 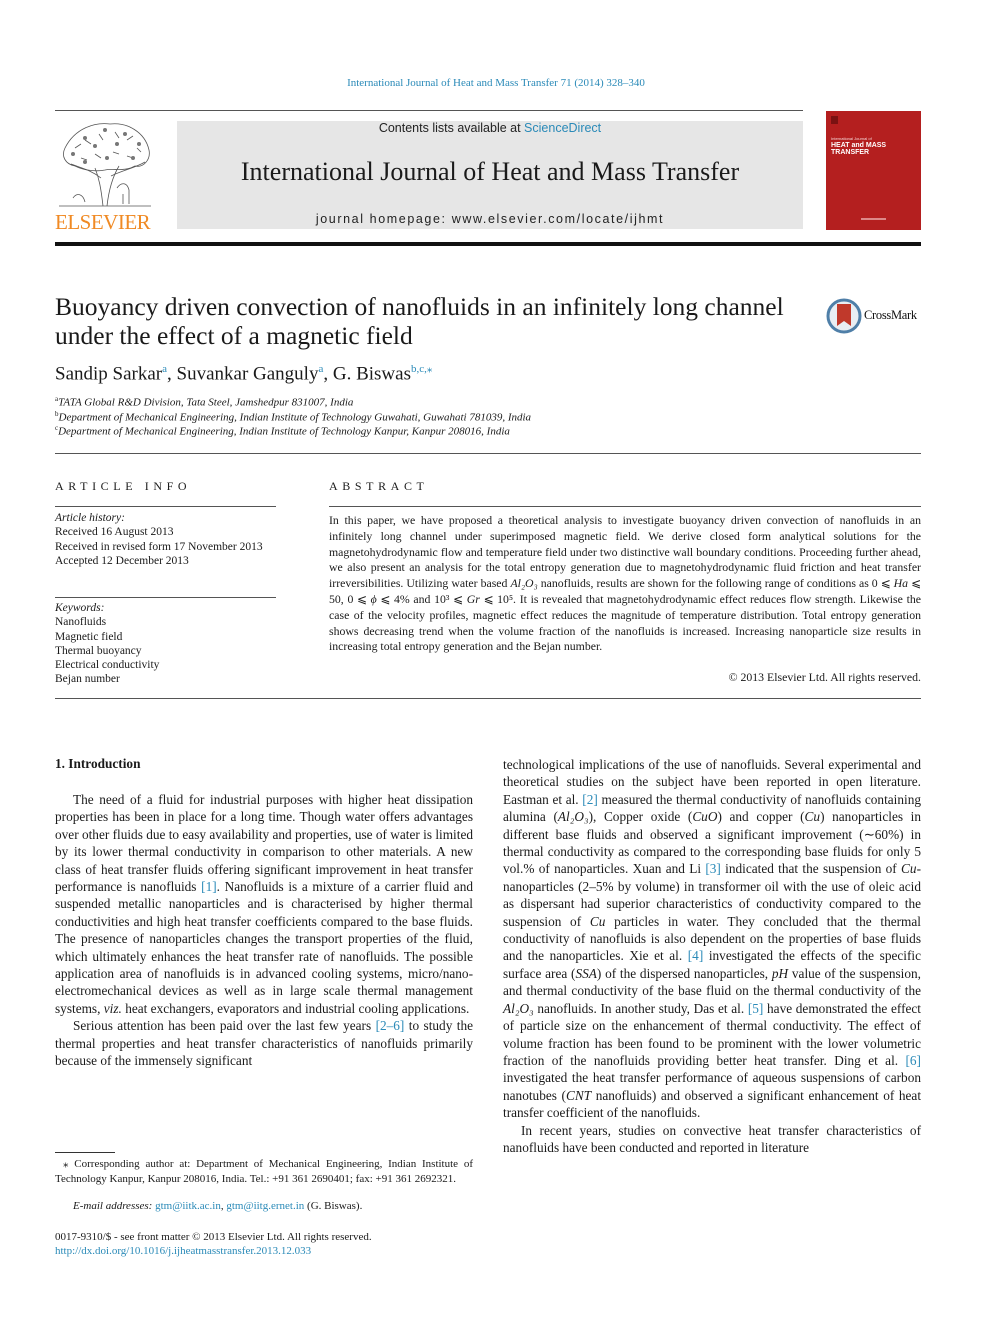 What do you see at coordinates (383, 219) in the screenshot?
I see `homepage-prefix: journal homepage:` at bounding box center [383, 219].